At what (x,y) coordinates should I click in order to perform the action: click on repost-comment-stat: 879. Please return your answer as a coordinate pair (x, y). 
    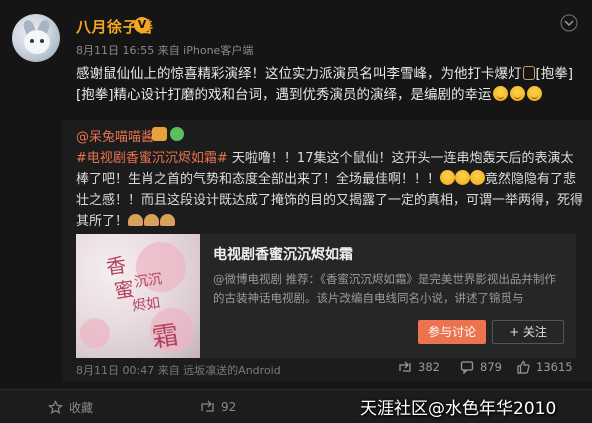
    Looking at the image, I should click on (481, 367).